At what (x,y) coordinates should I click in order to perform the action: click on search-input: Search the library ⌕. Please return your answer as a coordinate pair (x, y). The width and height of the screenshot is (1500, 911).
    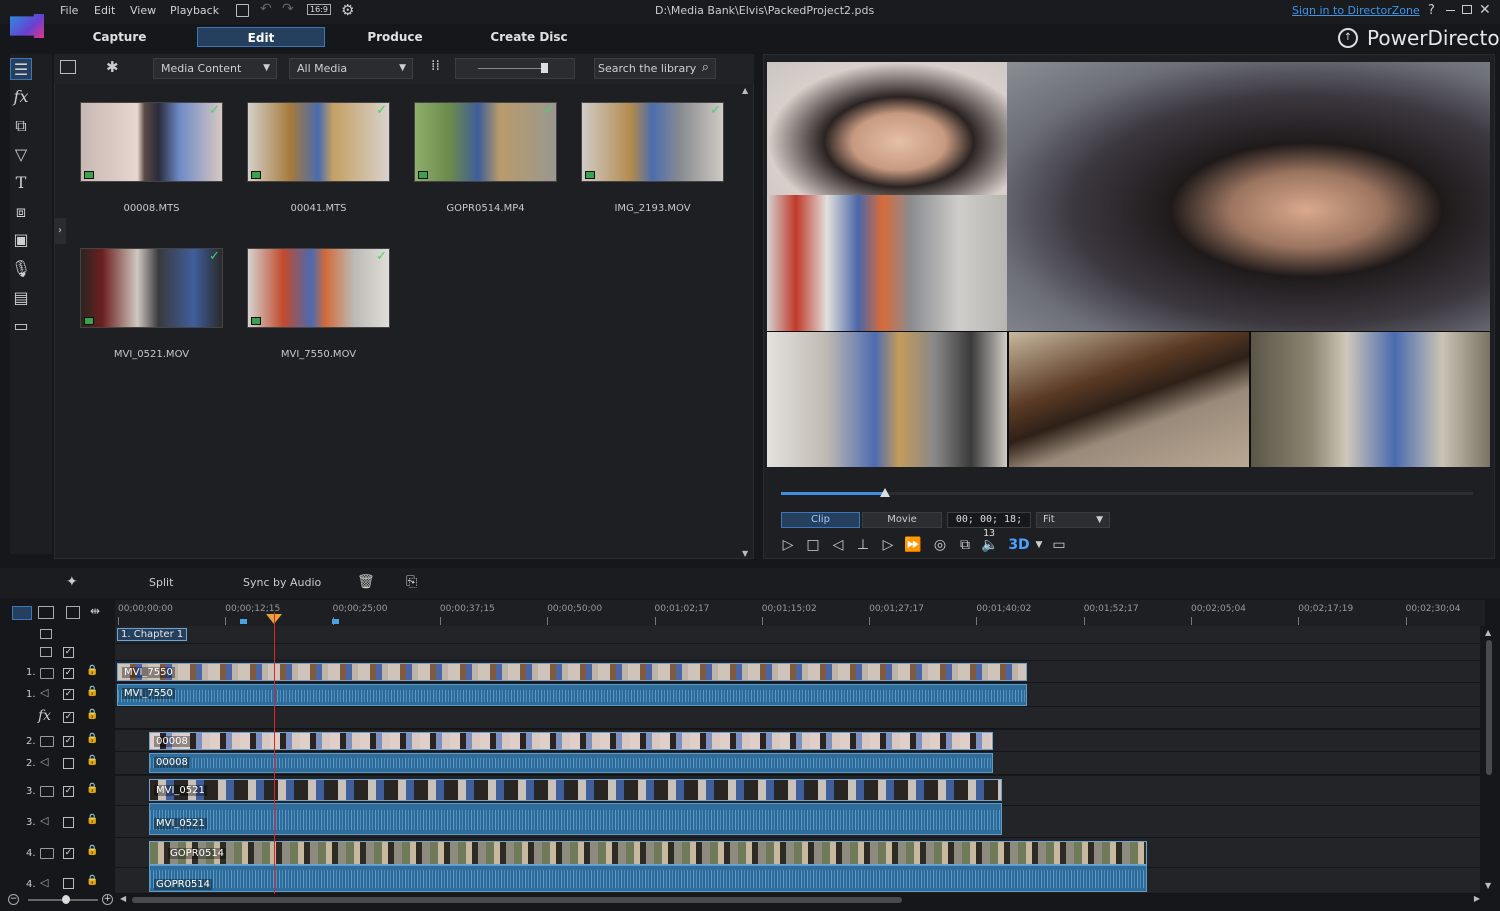
    Looking at the image, I should click on (655, 68).